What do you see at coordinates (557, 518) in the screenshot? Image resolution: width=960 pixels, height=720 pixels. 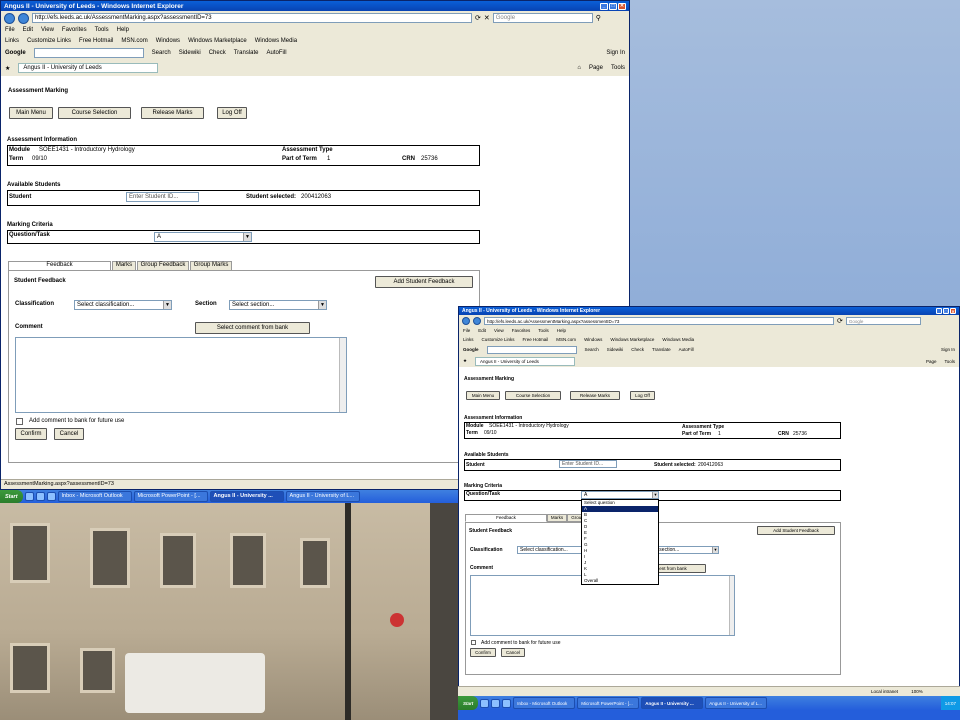 I see `tab-marks: Marks` at bounding box center [557, 518].